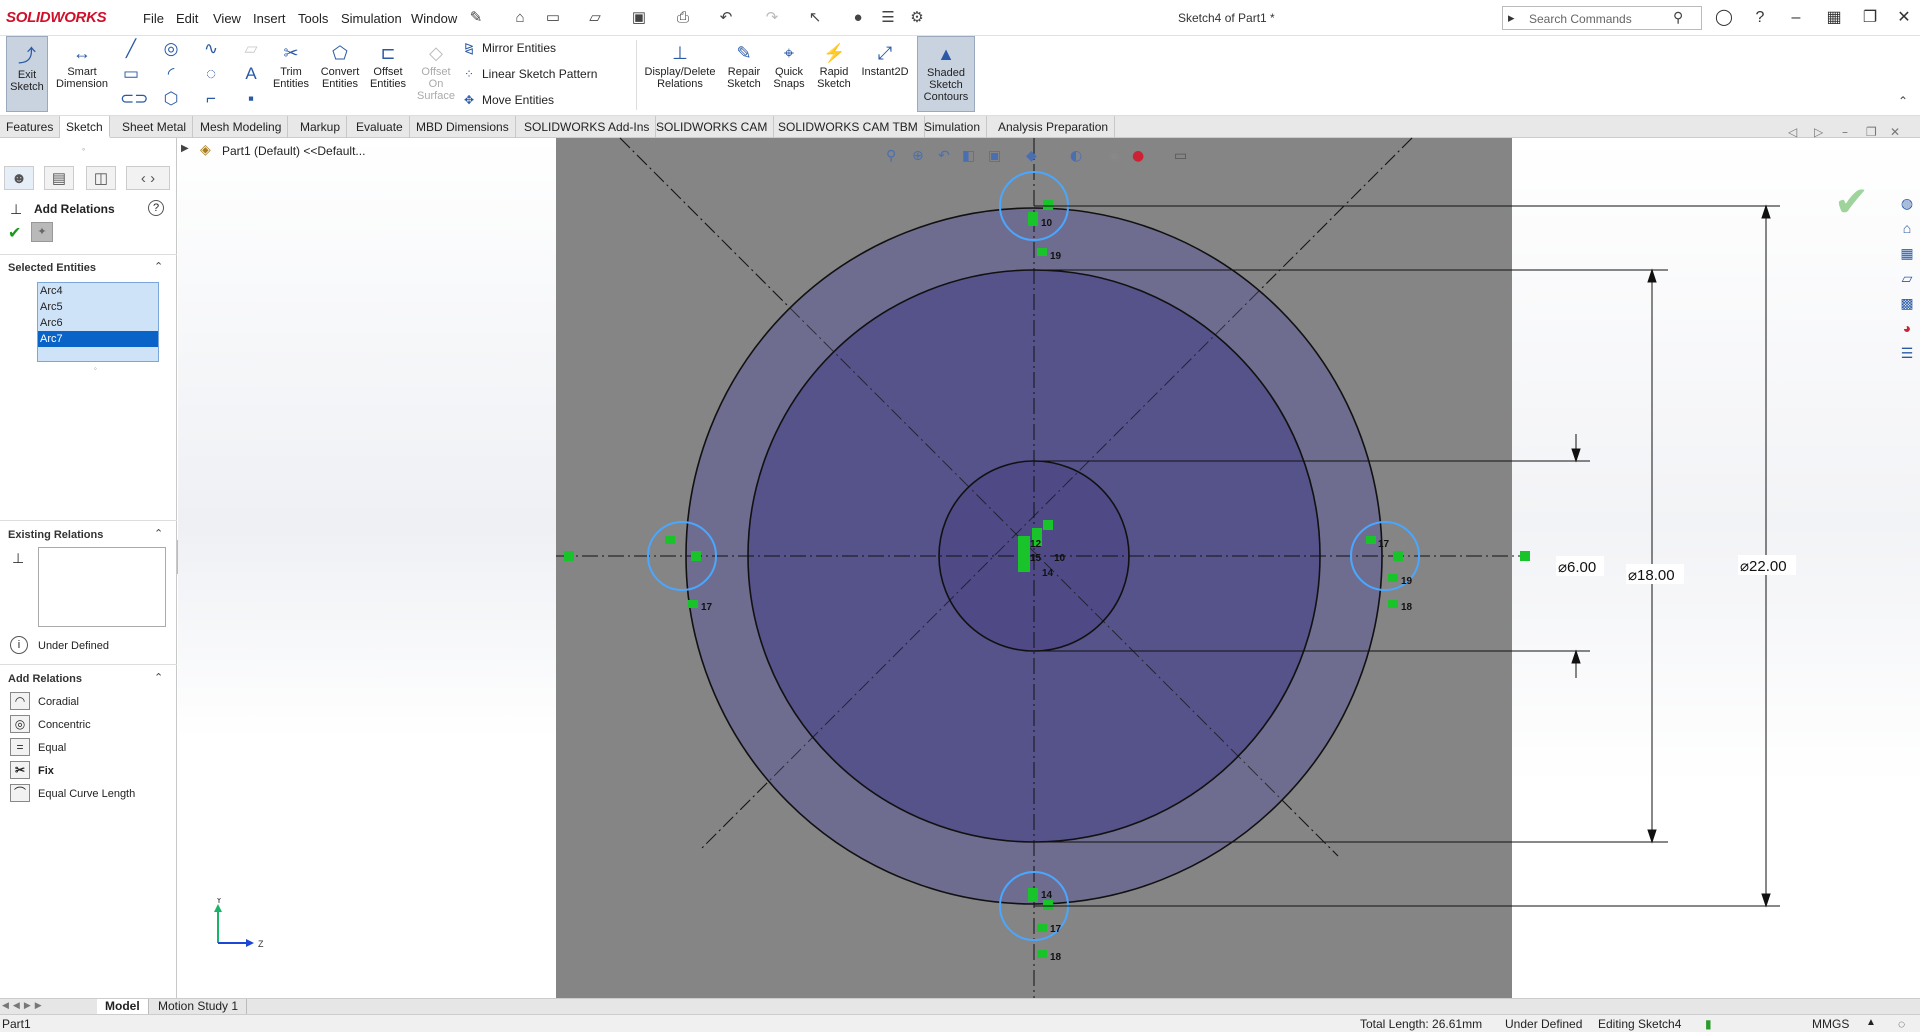  I want to click on heads-up-view-toolbar: ⚲ ⊕ ↶ ◧ ▣ ◆ ◐ ◉ ● ▭, so click(1036, 156).